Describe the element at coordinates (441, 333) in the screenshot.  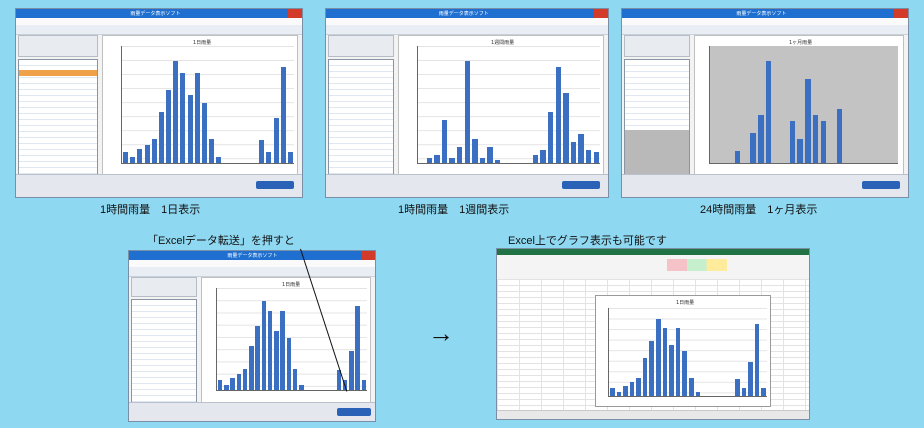
I see `arrow-right: →` at that location.